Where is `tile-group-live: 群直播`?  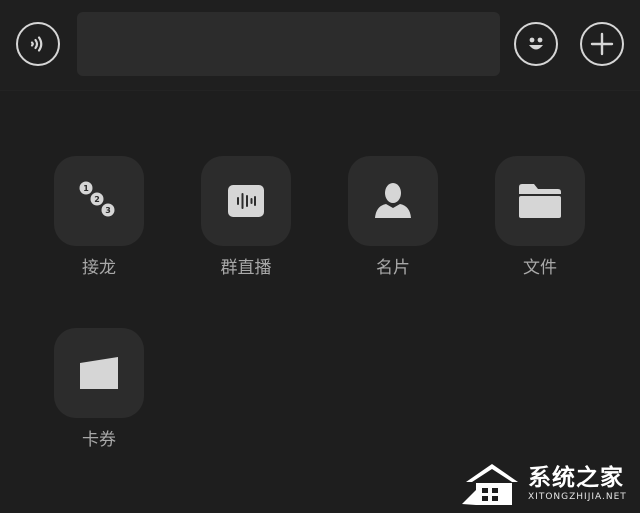 tile-group-live: 群直播 is located at coordinates (246, 217).